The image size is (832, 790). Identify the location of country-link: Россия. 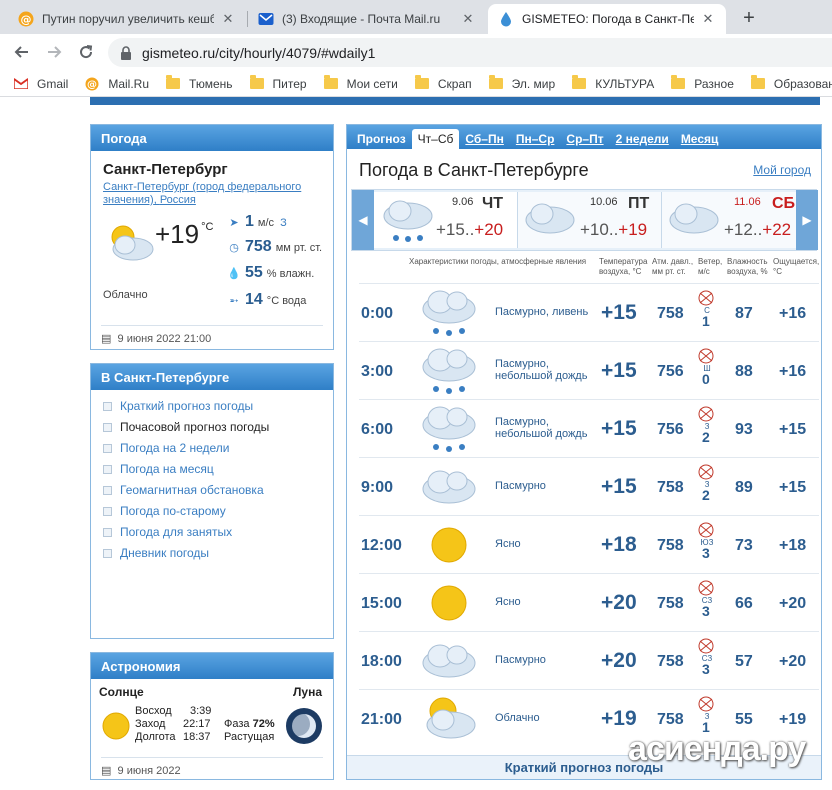
(178, 200).